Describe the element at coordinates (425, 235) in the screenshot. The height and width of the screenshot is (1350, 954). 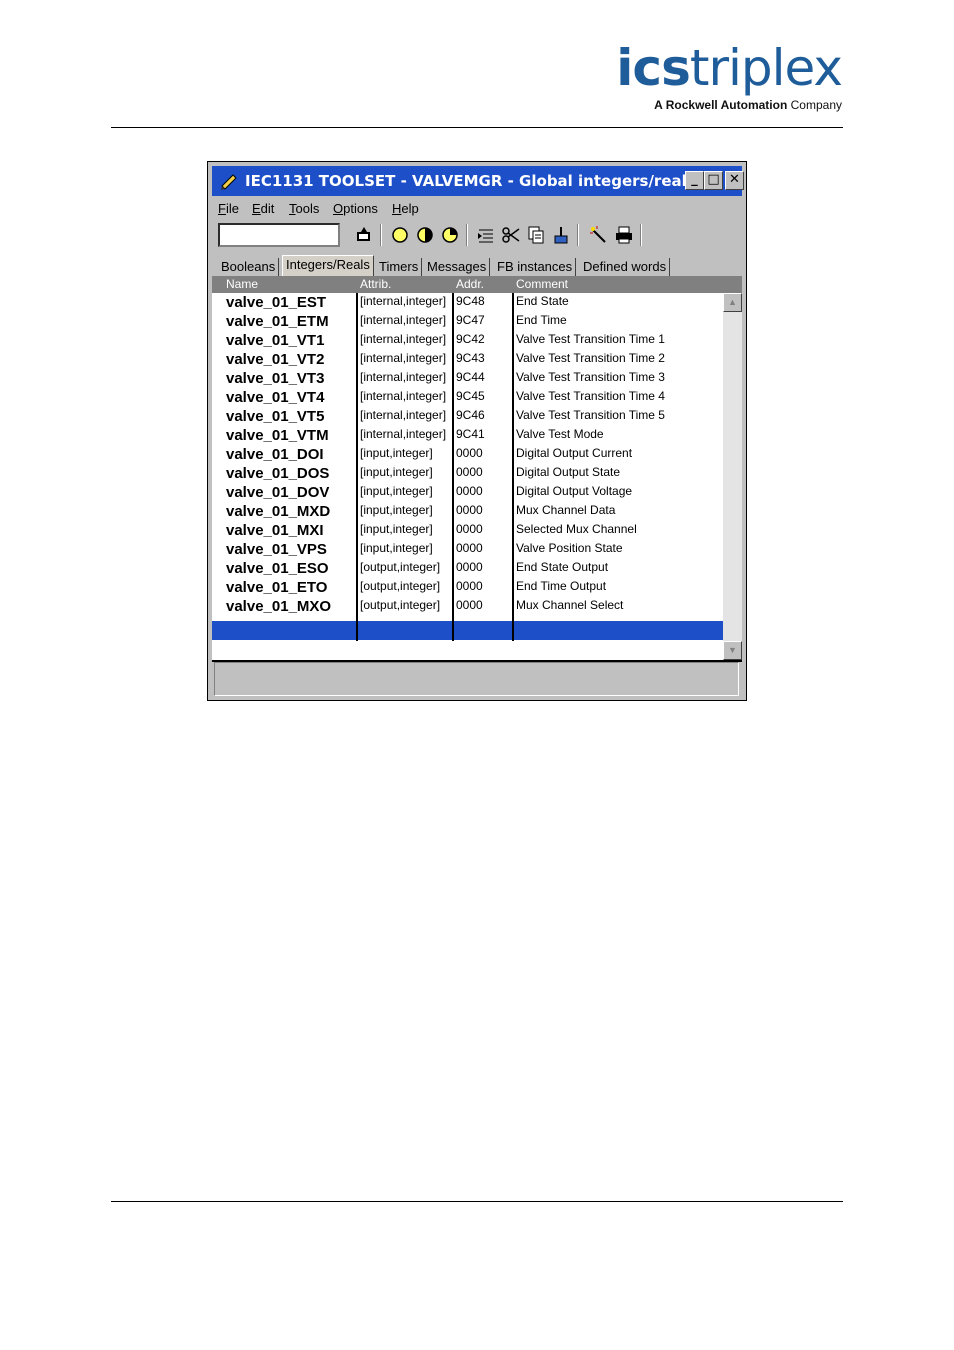
I see `circle-half-icon` at that location.